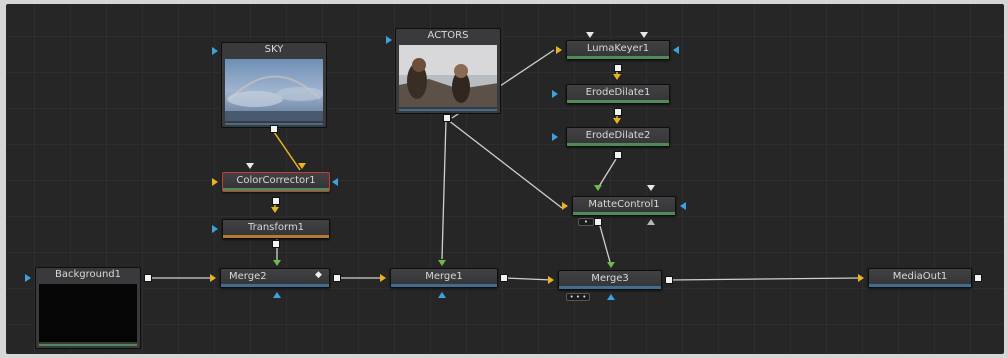 The width and height of the screenshot is (1007, 358). What do you see at coordinates (88, 345) in the screenshot?
I see `background-node-bar` at bounding box center [88, 345].